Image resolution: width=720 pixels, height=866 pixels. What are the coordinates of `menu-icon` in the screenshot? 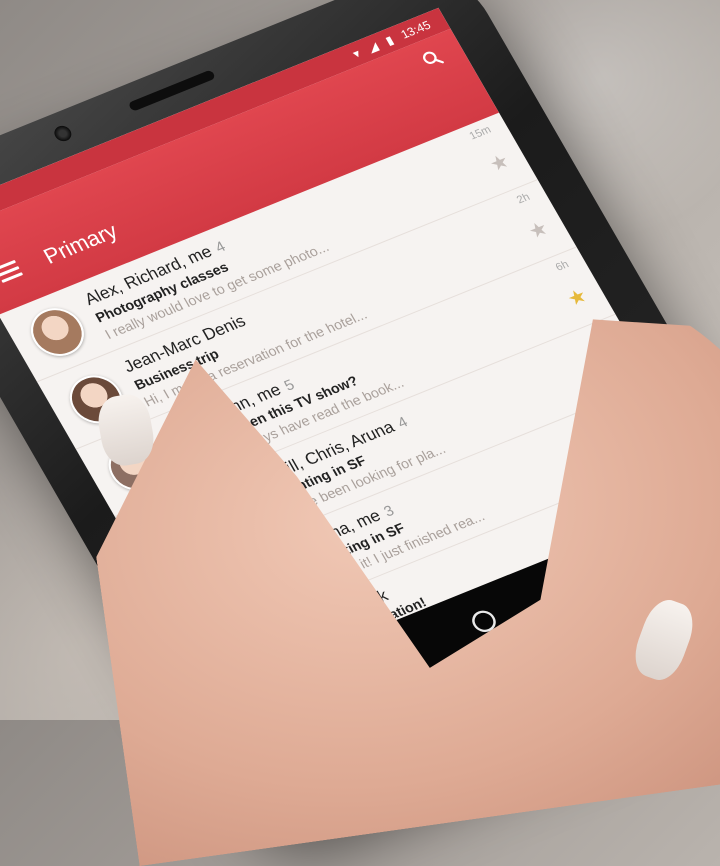 It's located at (12, 271).